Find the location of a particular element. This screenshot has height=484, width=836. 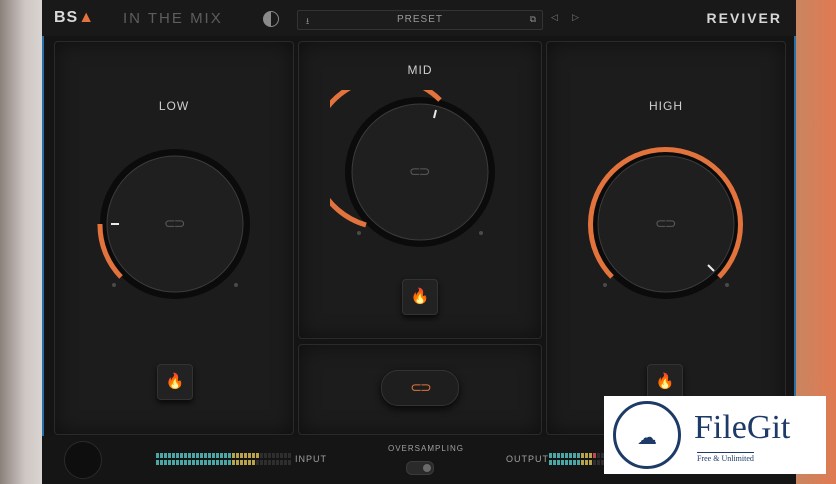

cloud-logo-icon: ☁ is located at coordinates (647, 435).